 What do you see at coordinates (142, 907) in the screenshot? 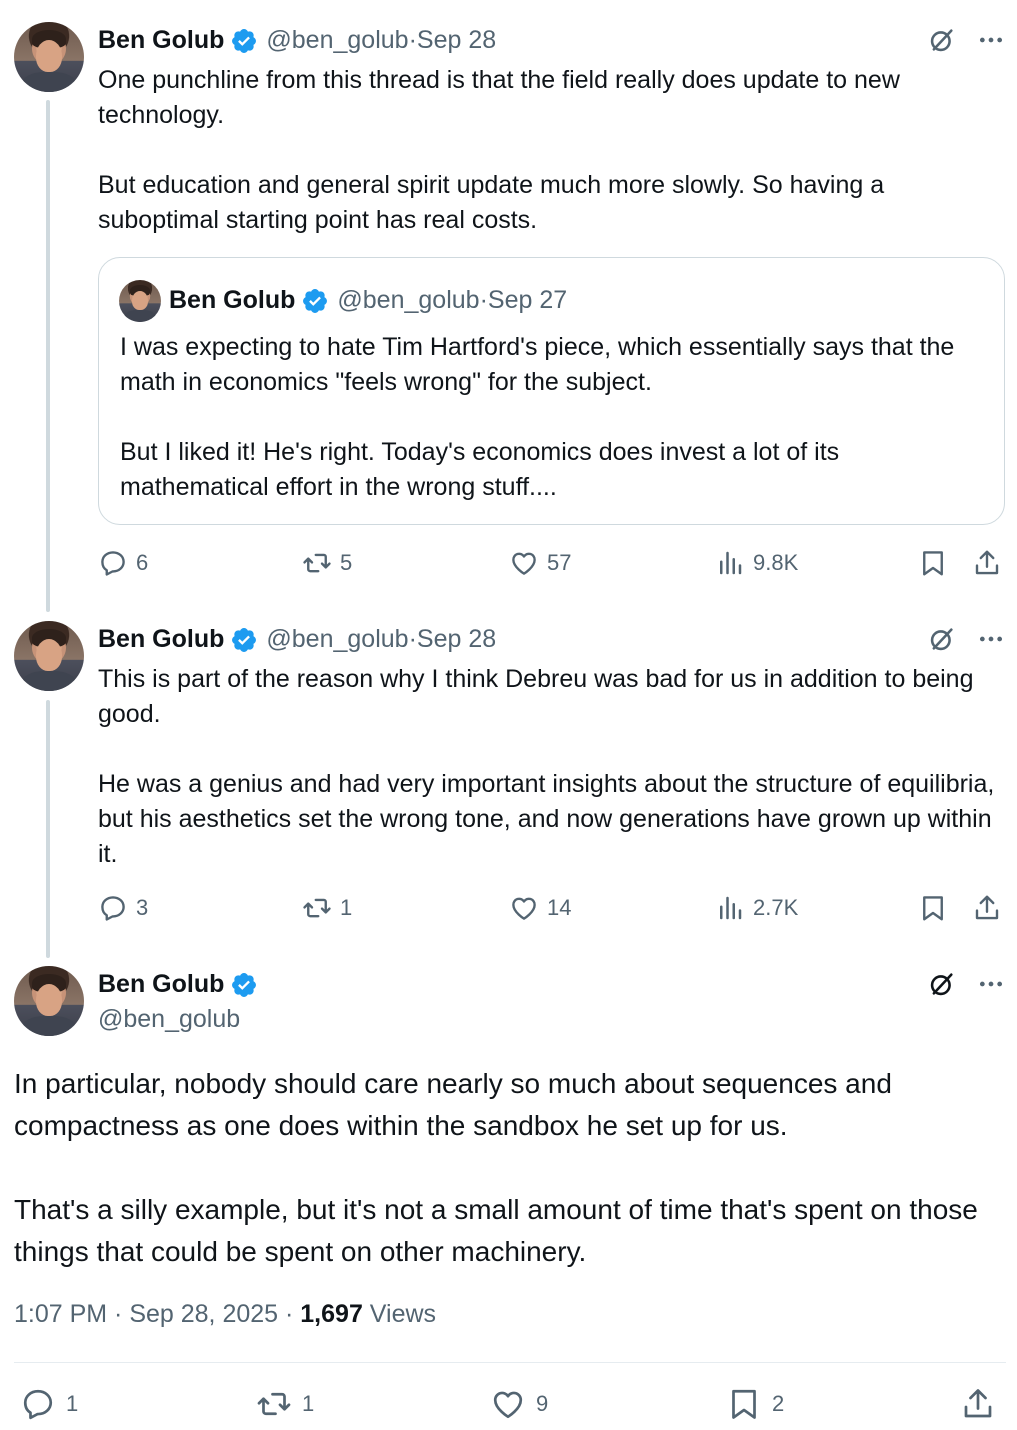
I see `reply-count: 3` at bounding box center [142, 907].